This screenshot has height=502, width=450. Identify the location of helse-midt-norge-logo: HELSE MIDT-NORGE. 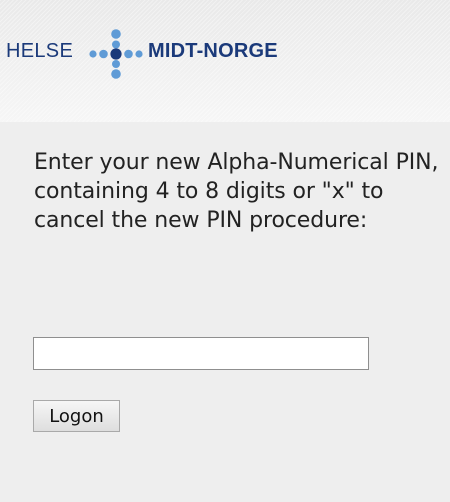
(166, 53).